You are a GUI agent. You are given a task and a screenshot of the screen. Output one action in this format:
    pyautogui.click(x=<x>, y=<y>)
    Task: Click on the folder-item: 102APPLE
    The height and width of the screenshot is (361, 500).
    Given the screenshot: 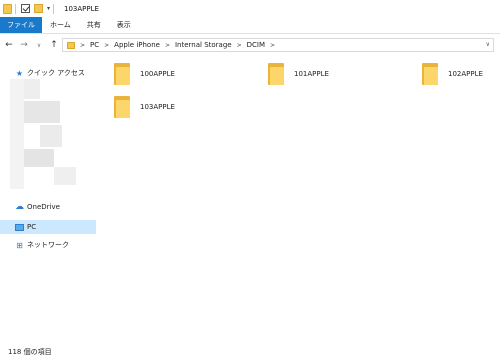 What is the action you would take?
    pyautogui.click(x=452, y=74)
    